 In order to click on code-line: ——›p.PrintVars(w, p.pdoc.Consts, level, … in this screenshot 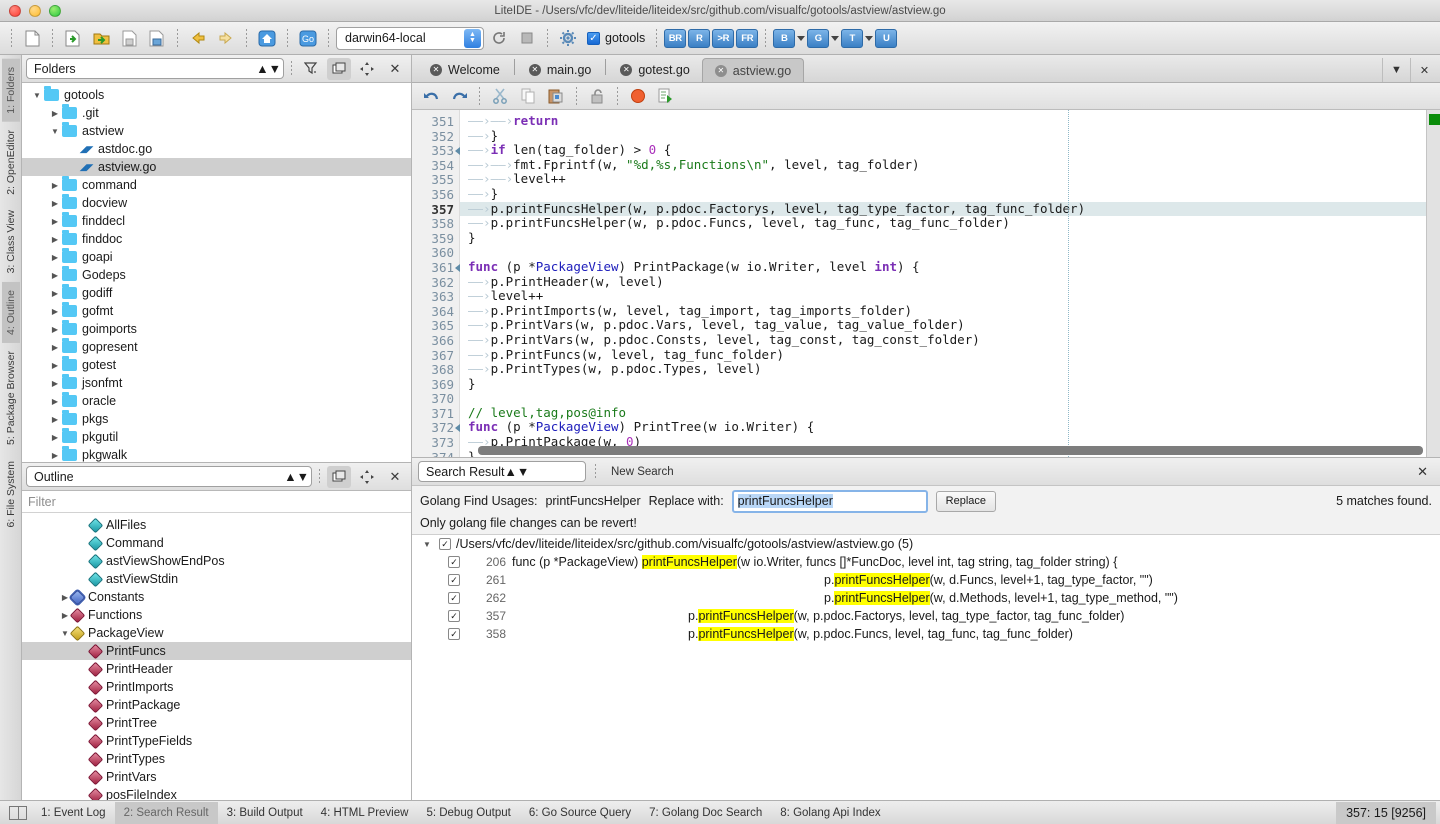, I will do `click(943, 340)`.